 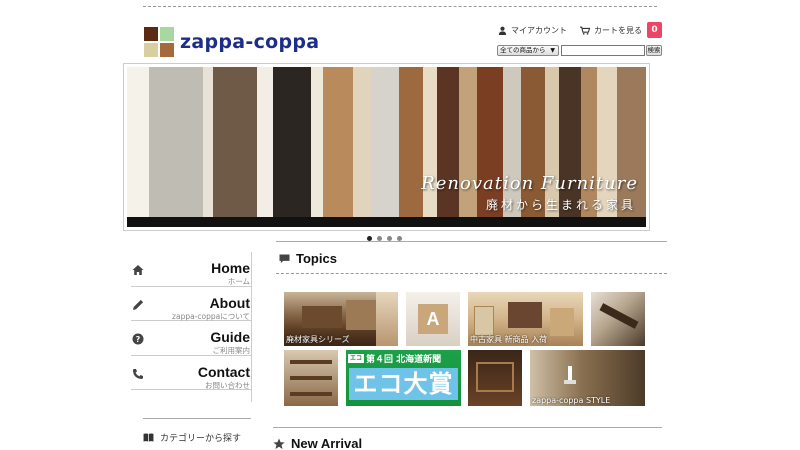 I want to click on view-cart-label: カートを見る, so click(x=618, y=30).